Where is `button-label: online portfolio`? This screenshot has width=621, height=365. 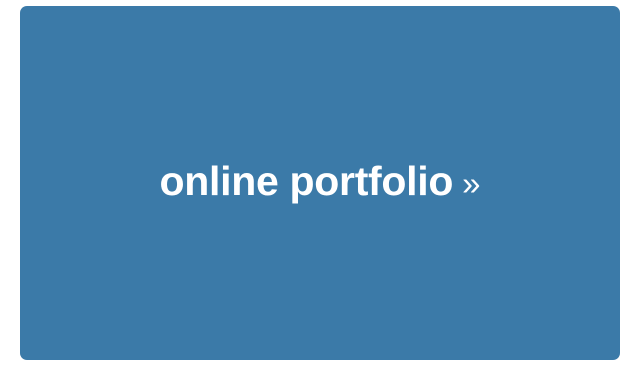 button-label: online portfolio is located at coordinates (306, 180).